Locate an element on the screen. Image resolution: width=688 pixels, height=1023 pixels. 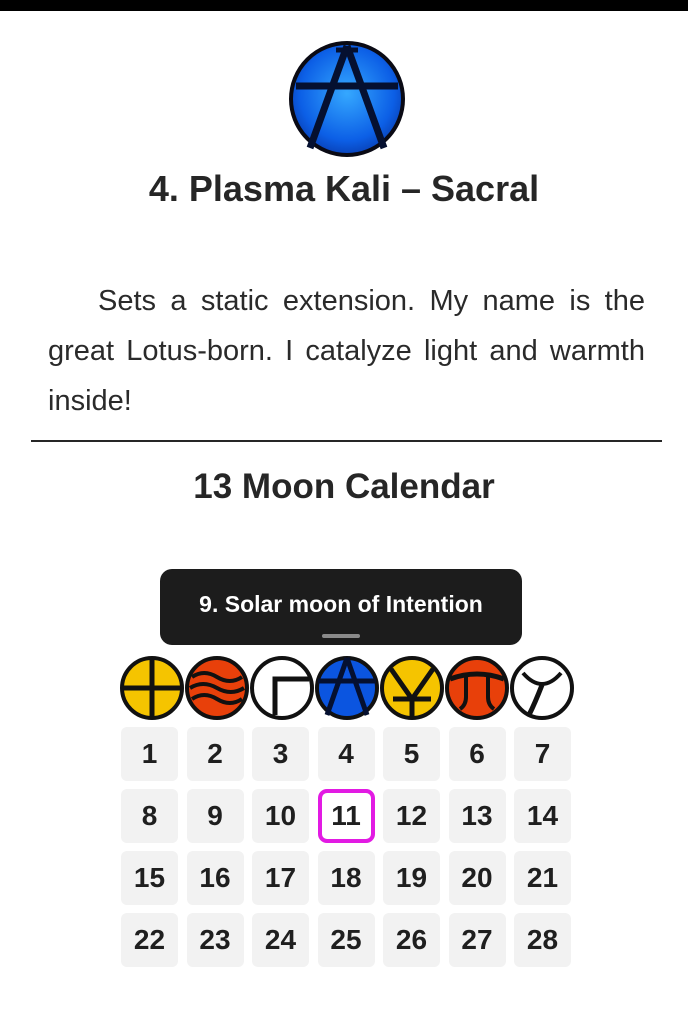
day-cell: 14 is located at coordinates (542, 816).